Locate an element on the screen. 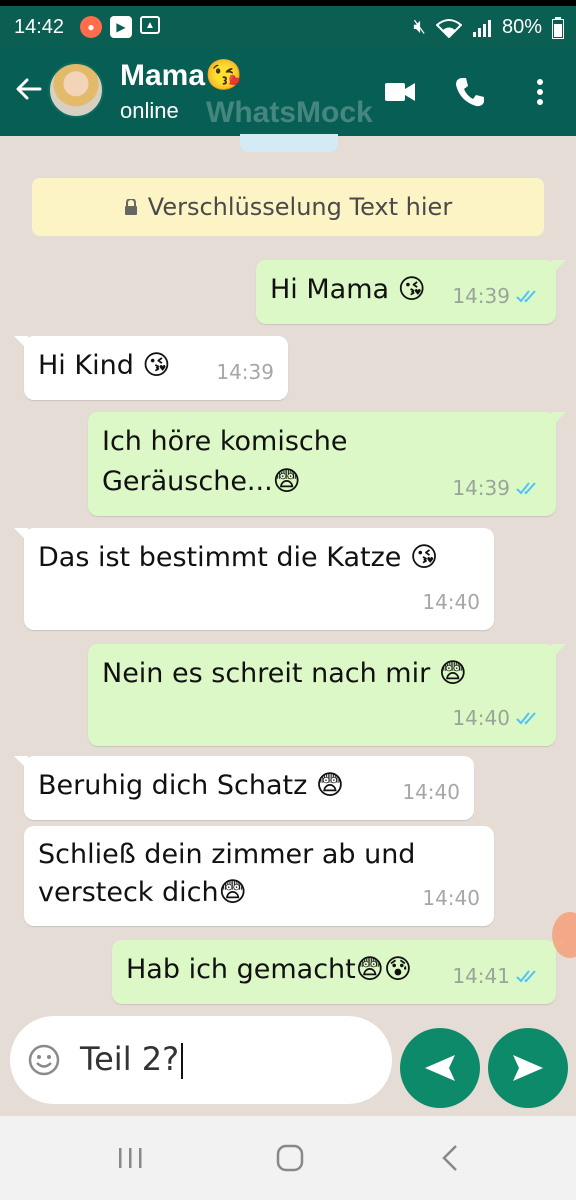  send-icon is located at coordinates (528, 1068).